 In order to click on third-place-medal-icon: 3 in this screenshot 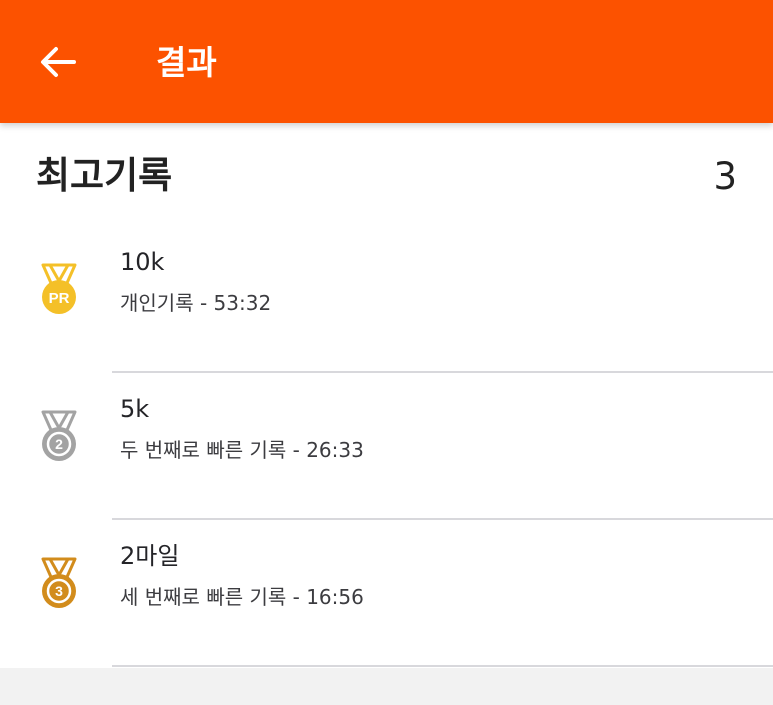, I will do `click(59, 582)`.